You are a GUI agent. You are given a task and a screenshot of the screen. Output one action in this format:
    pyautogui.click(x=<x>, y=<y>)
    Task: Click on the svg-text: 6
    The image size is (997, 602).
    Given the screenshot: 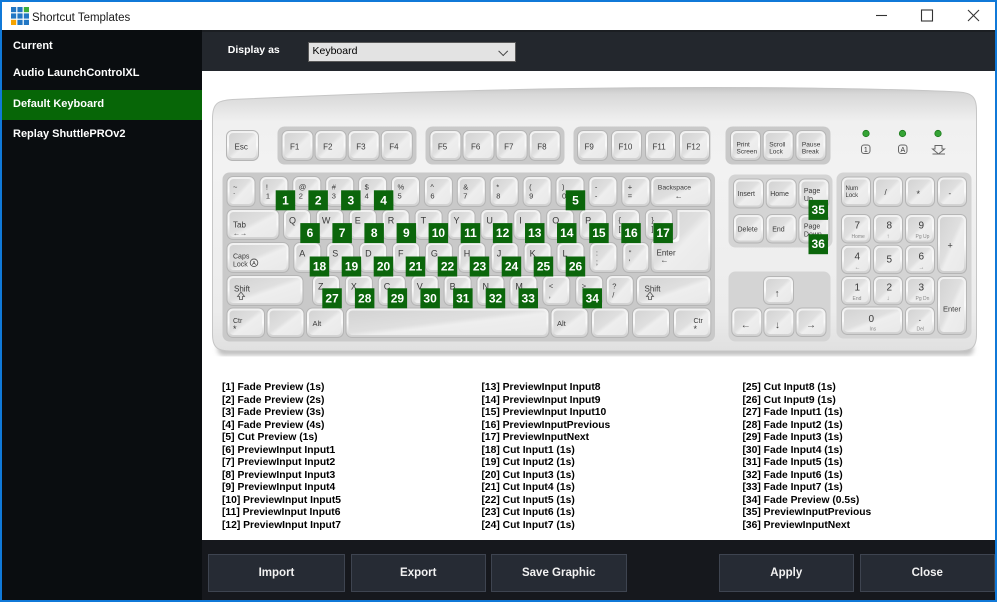 What is the action you would take?
    pyautogui.click(x=309, y=233)
    